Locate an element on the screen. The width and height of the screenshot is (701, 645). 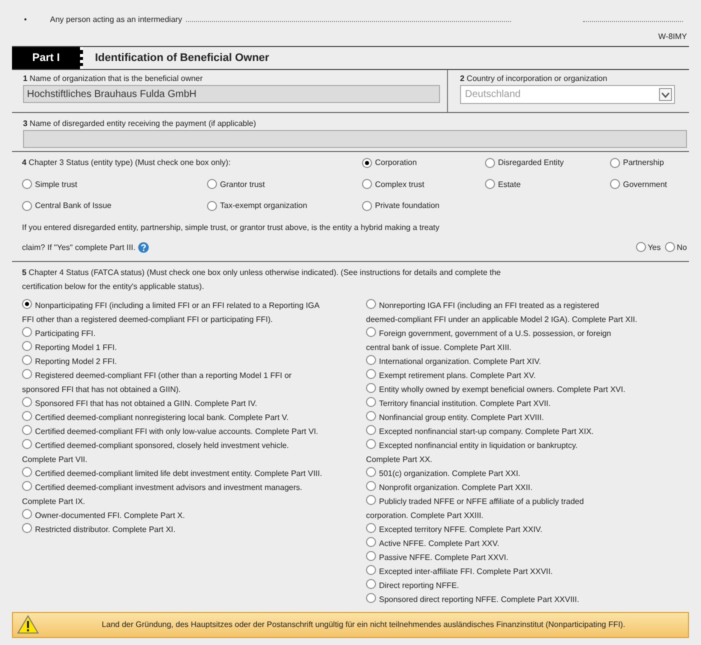
part-label: Part I is located at coordinates (47, 58).